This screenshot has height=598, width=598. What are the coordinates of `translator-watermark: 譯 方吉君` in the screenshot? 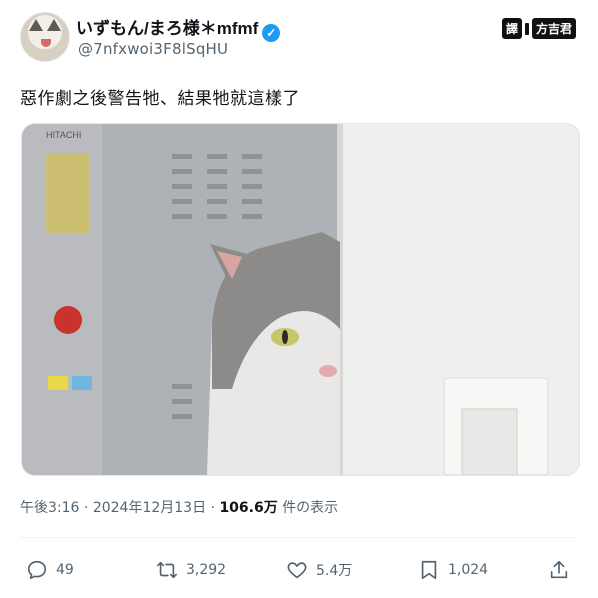 It's located at (538, 28).